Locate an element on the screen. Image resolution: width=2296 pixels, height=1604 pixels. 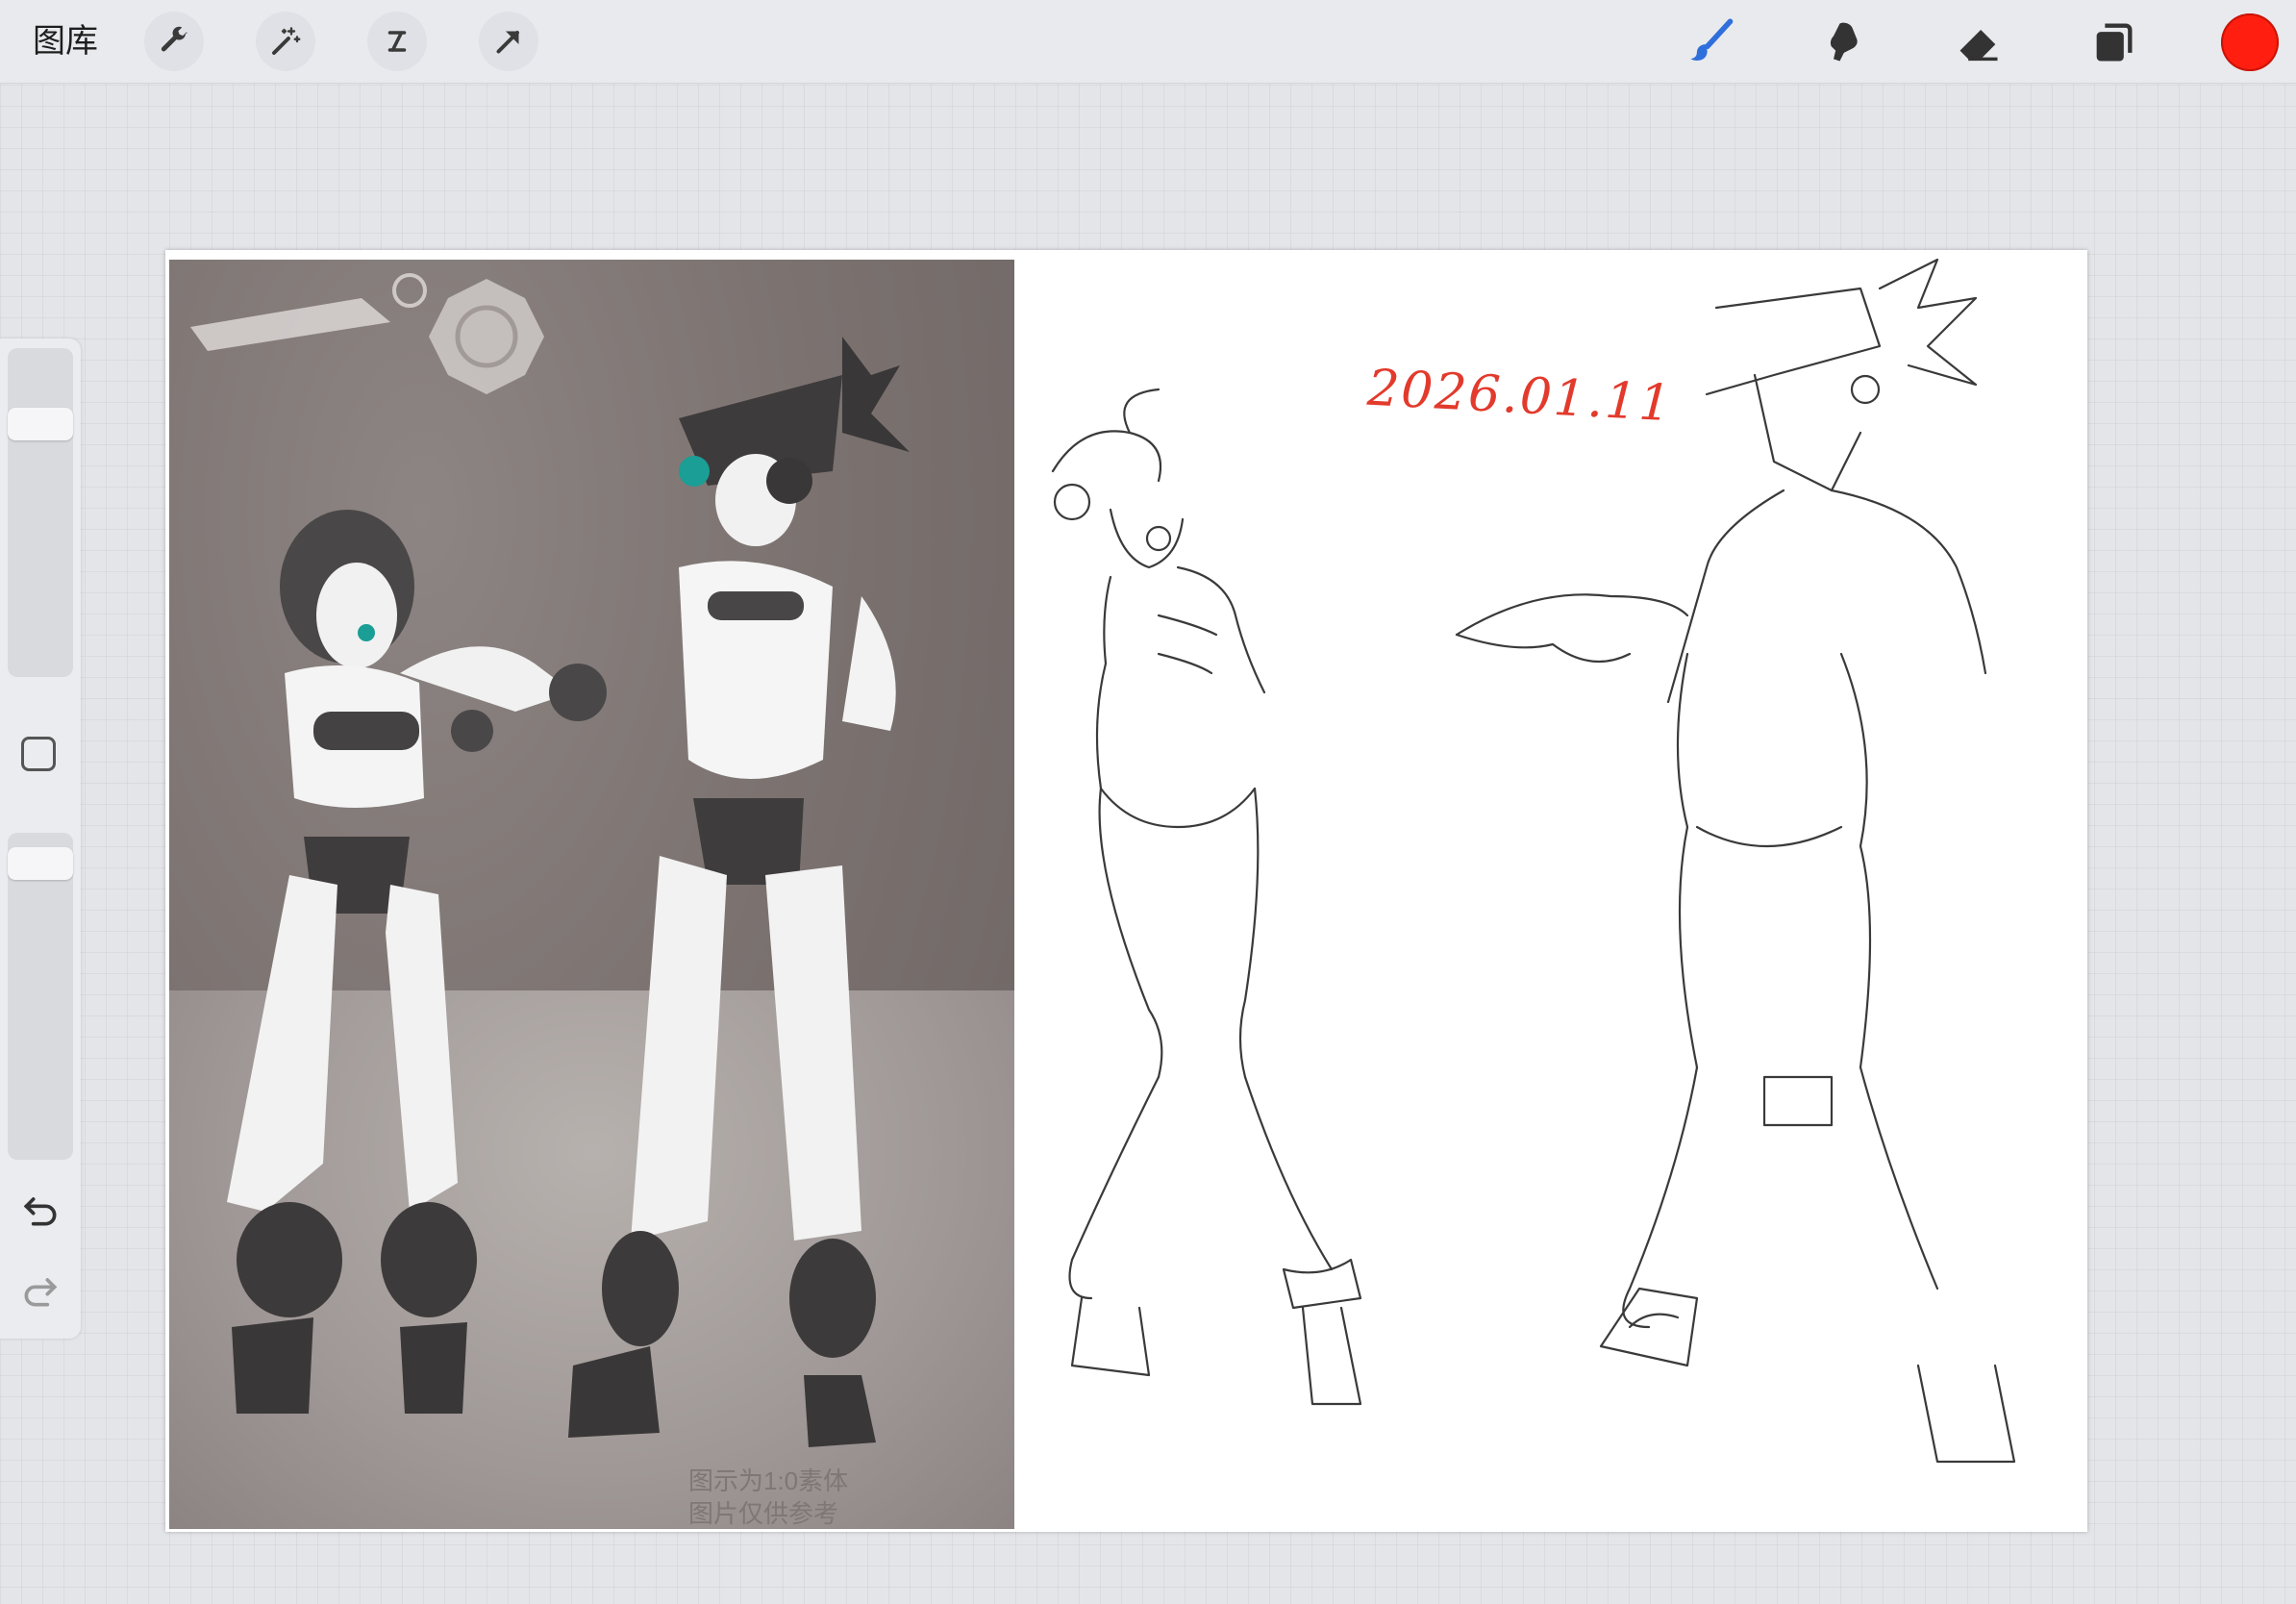
color-picker-button is located at coordinates (2250, 42).